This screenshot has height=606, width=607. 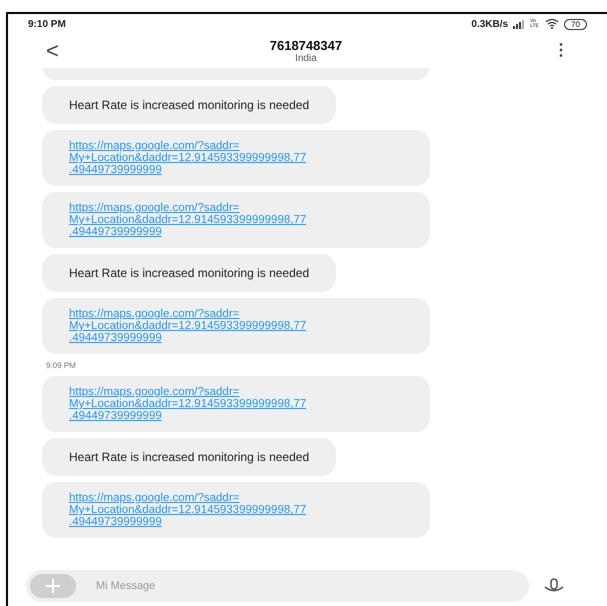 I want to click on menu-button: ⋮, so click(x=560, y=51).